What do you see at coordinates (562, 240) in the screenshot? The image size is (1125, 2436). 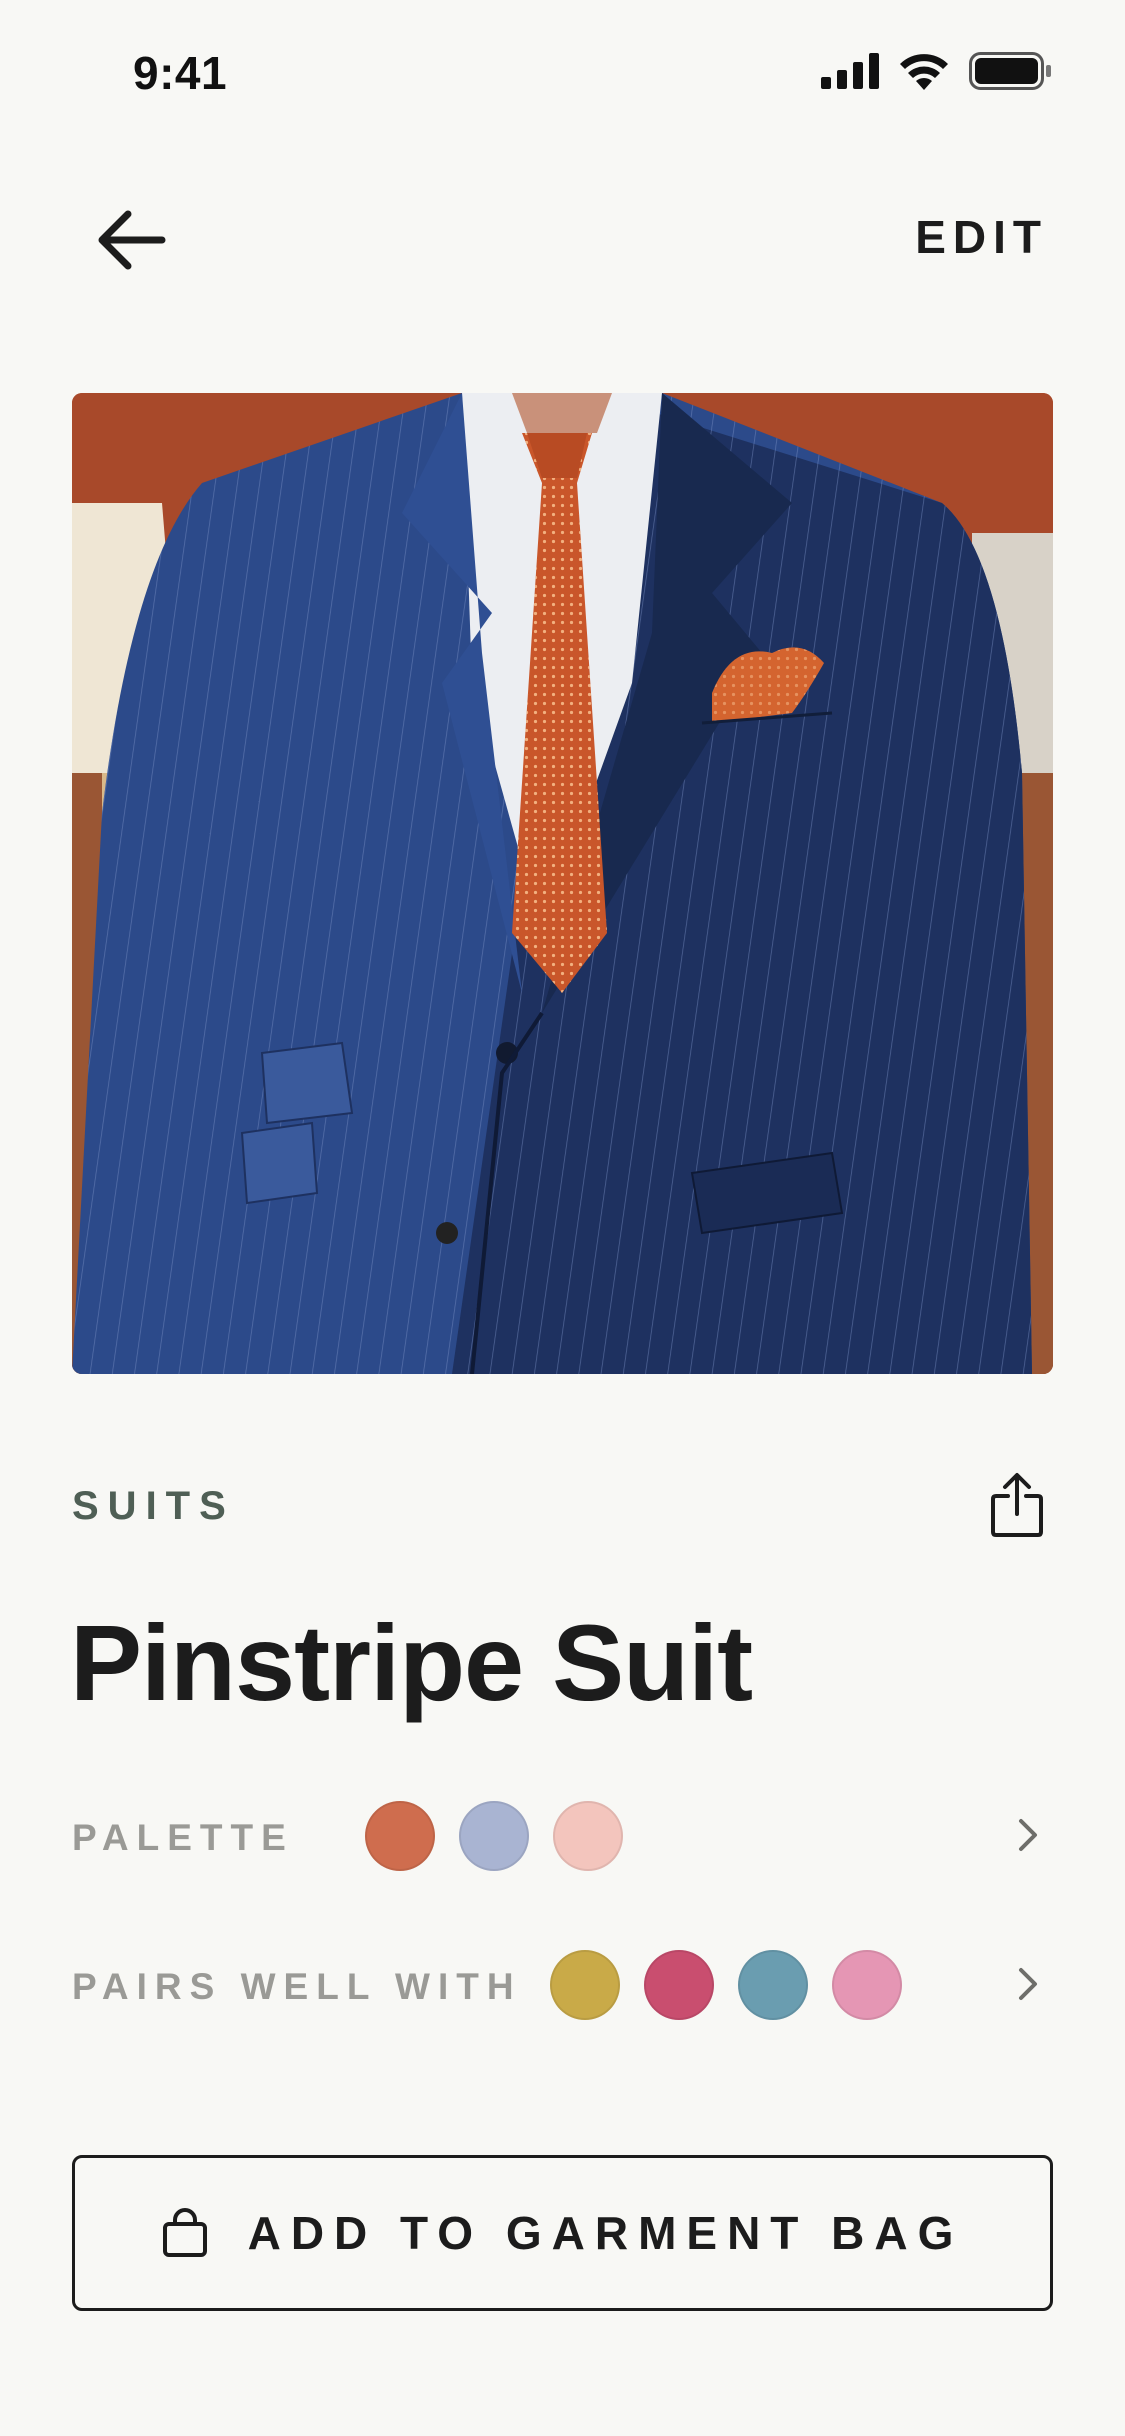 I see `top-nav: EDIT` at bounding box center [562, 240].